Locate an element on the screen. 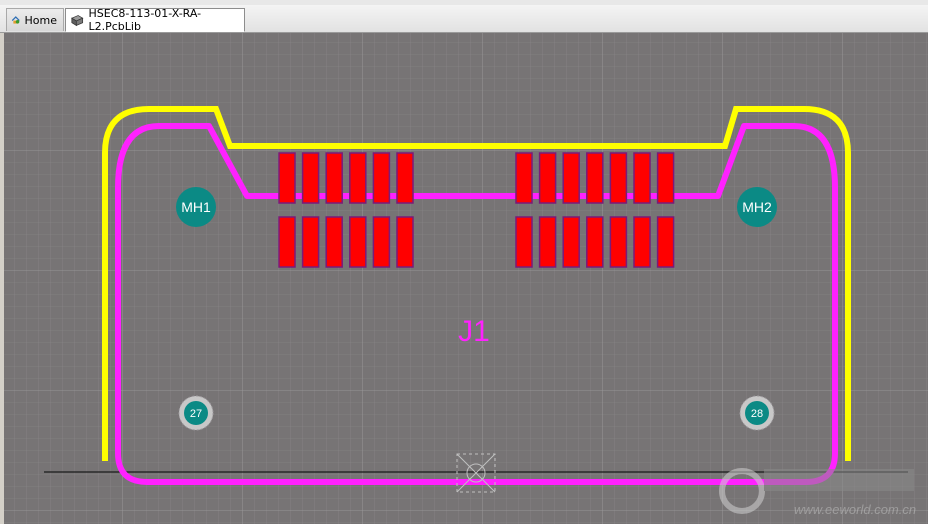 The height and width of the screenshot is (524, 928). mounting-hole-mh2: MH2 is located at coordinates (757, 207).